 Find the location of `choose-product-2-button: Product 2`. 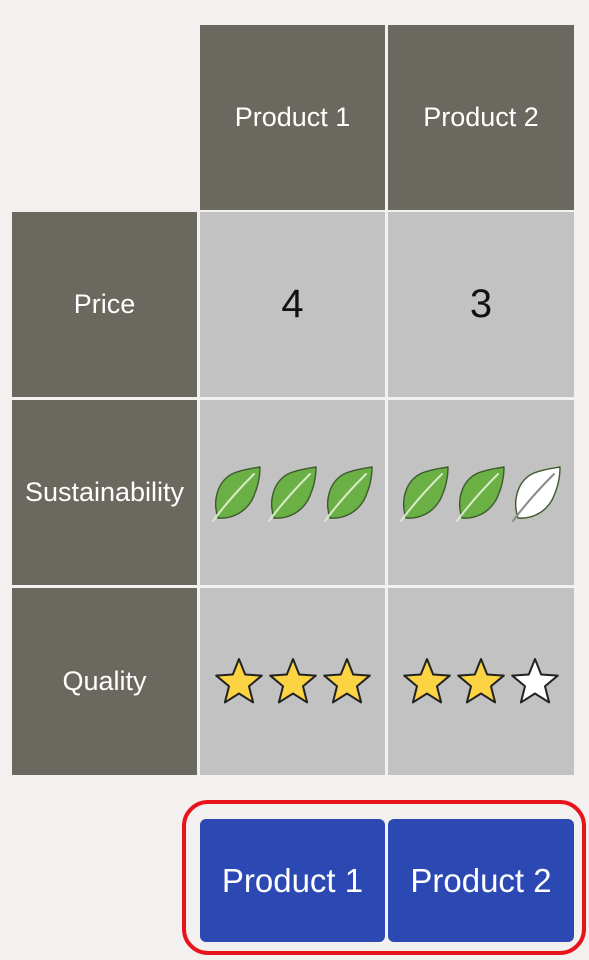

choose-product-2-button: Product 2 is located at coordinates (481, 880).